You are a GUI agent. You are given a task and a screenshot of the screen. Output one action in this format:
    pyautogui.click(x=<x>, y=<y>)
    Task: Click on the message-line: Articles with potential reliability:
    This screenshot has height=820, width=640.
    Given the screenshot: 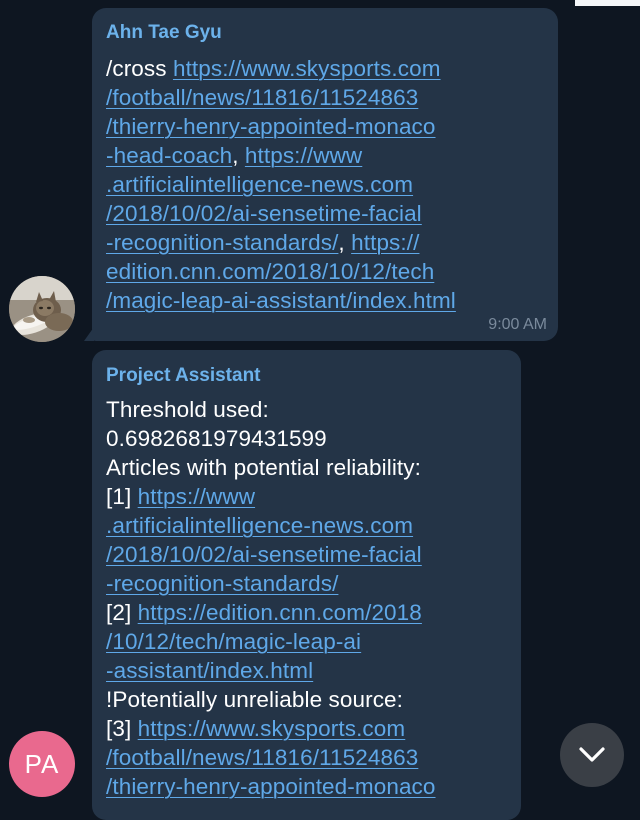 What is the action you would take?
    pyautogui.click(x=271, y=467)
    